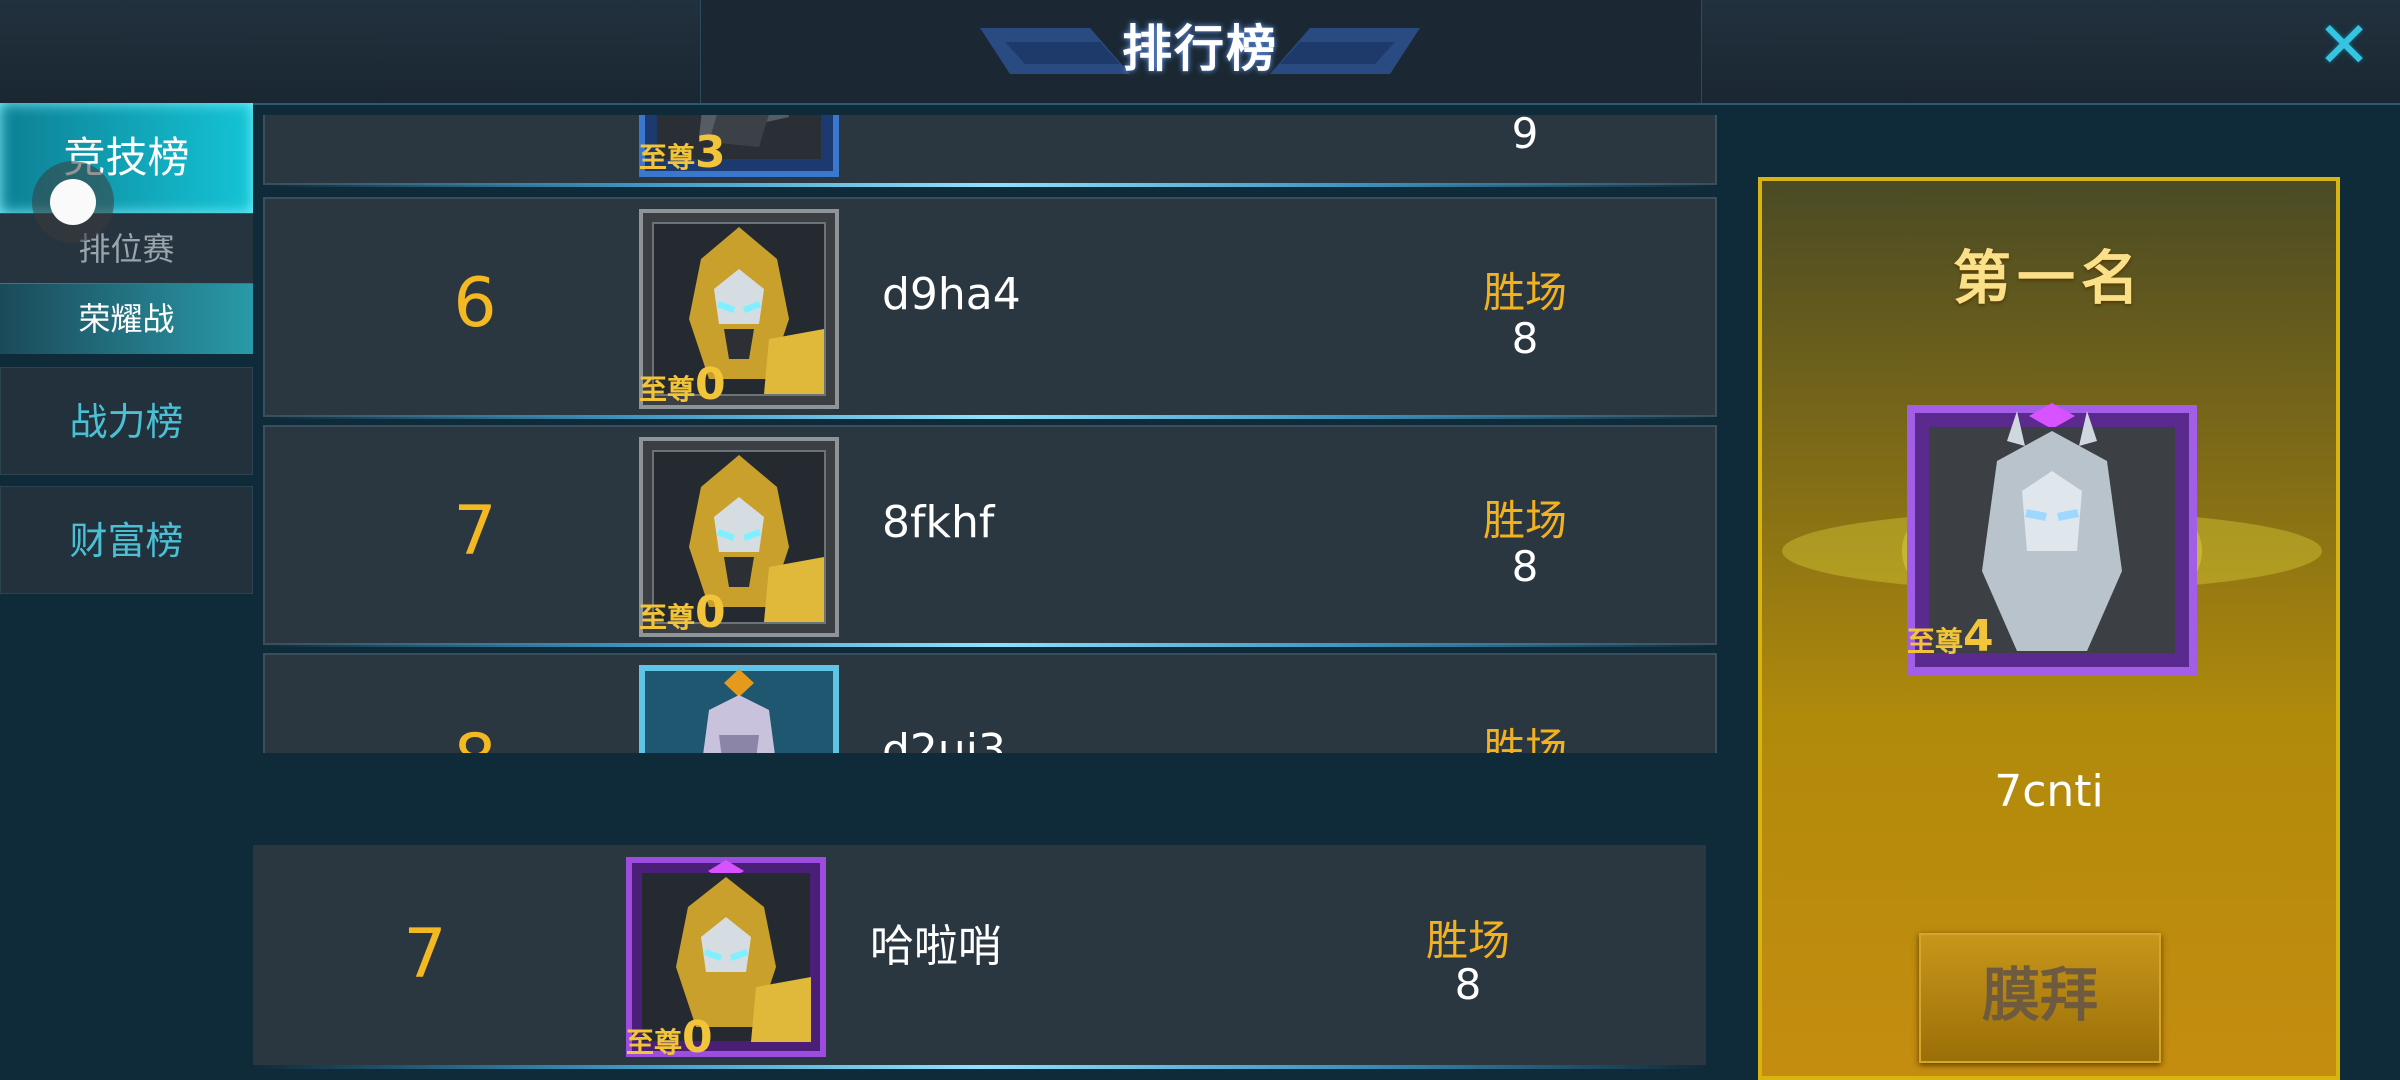 Image resolution: width=2400 pixels, height=1080 pixels. What do you see at coordinates (126, 421) in the screenshot?
I see `tab-power: 战力榜` at bounding box center [126, 421].